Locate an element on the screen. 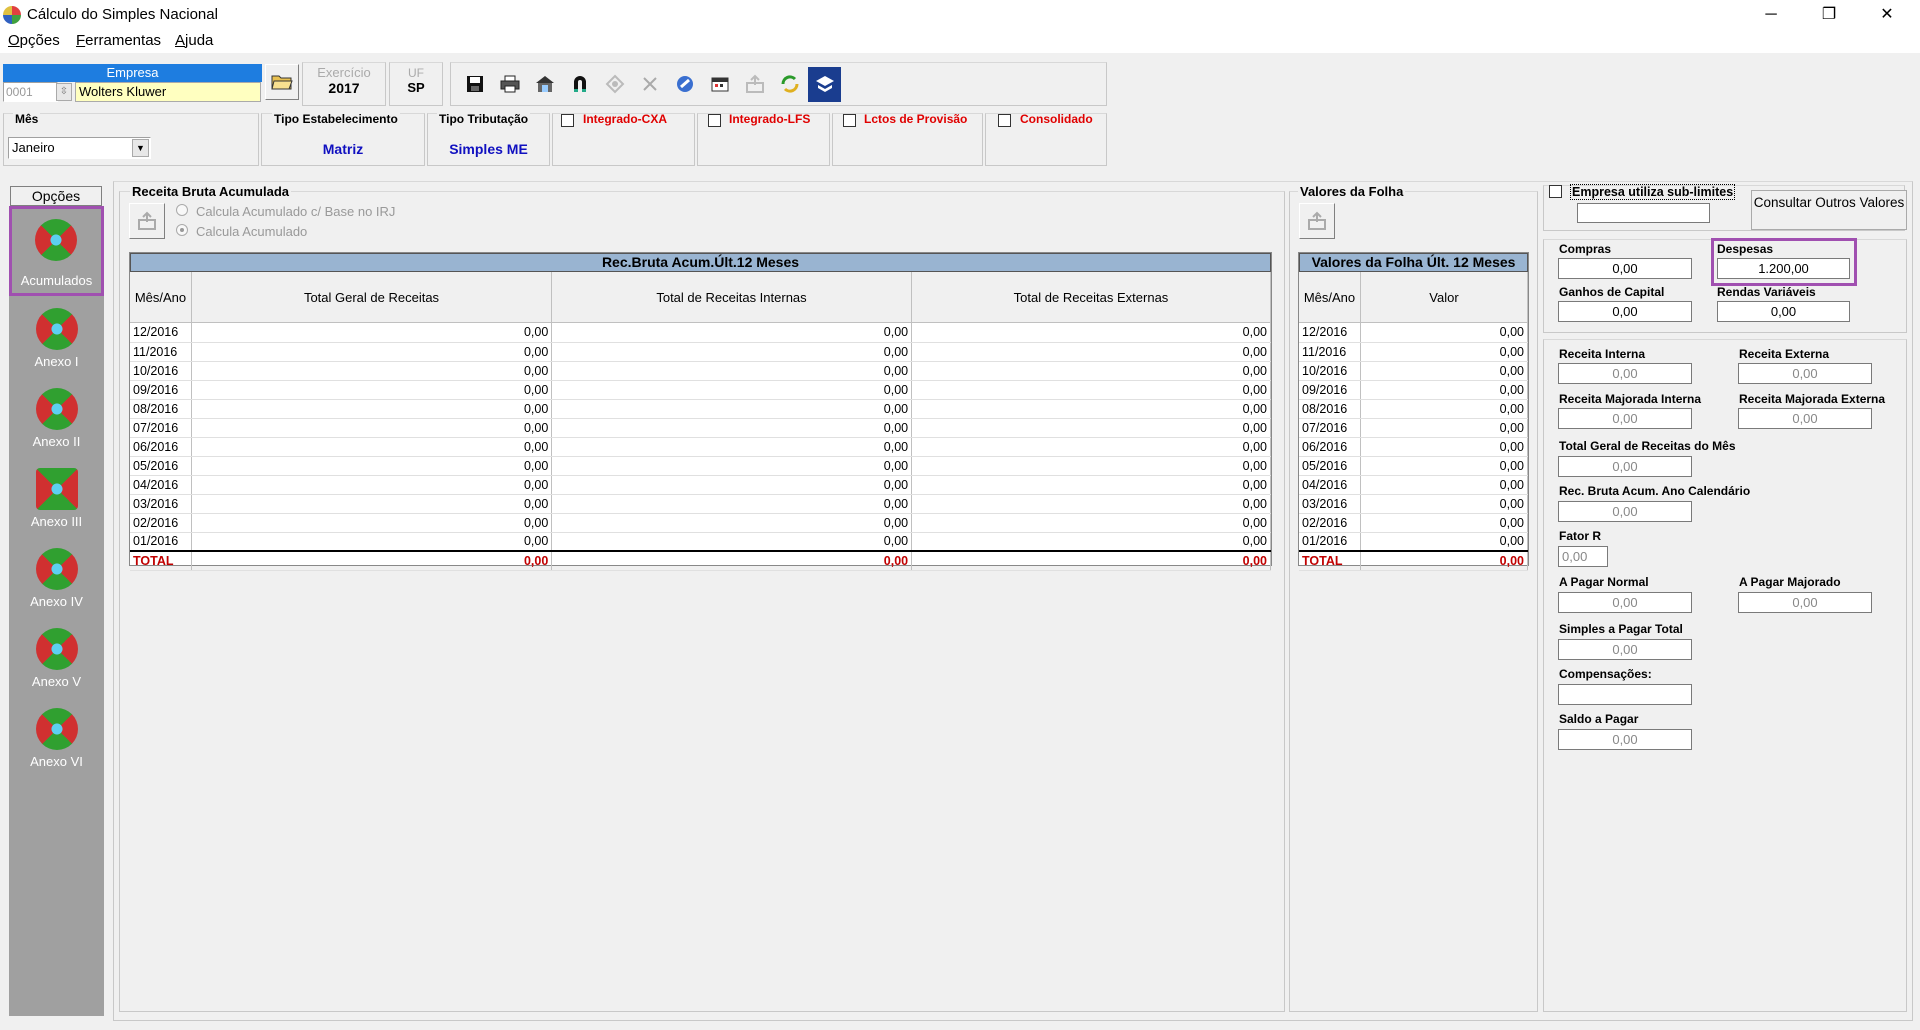  folha-table-row: 01/2016 0,00 is located at coordinates (1413, 542).